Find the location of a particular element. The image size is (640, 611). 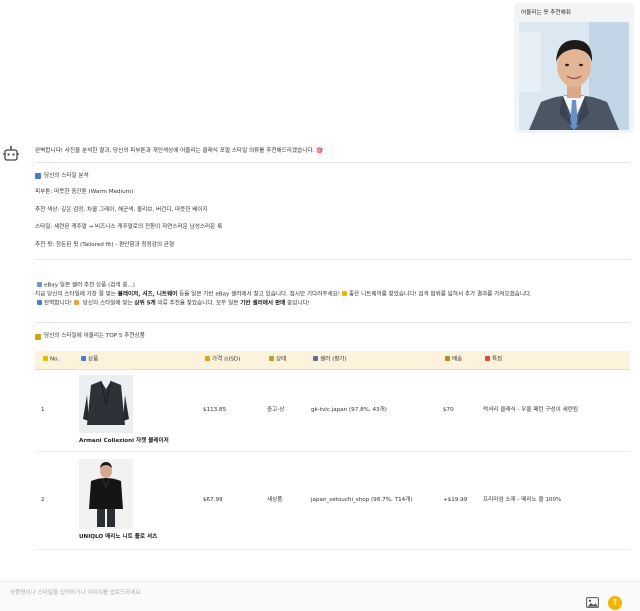

cell-feature: 프리미엄 소재 - 메리노 울 100% is located at coordinates (553, 500).